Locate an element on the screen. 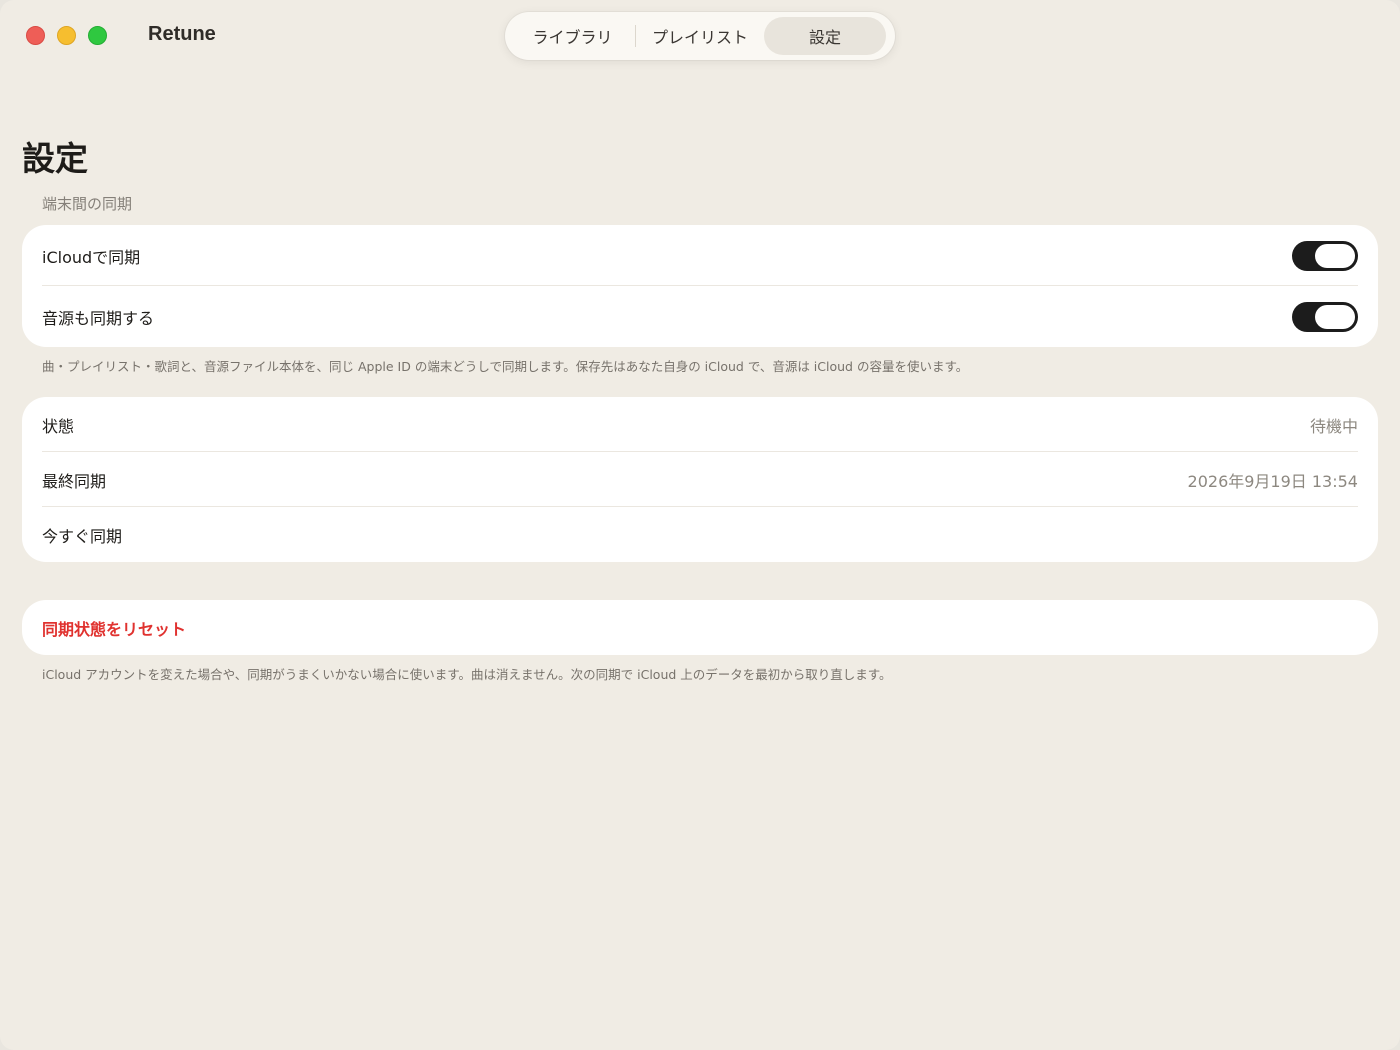  sync-settings-card: iCloudで同期 音源も同期する is located at coordinates (700, 286).